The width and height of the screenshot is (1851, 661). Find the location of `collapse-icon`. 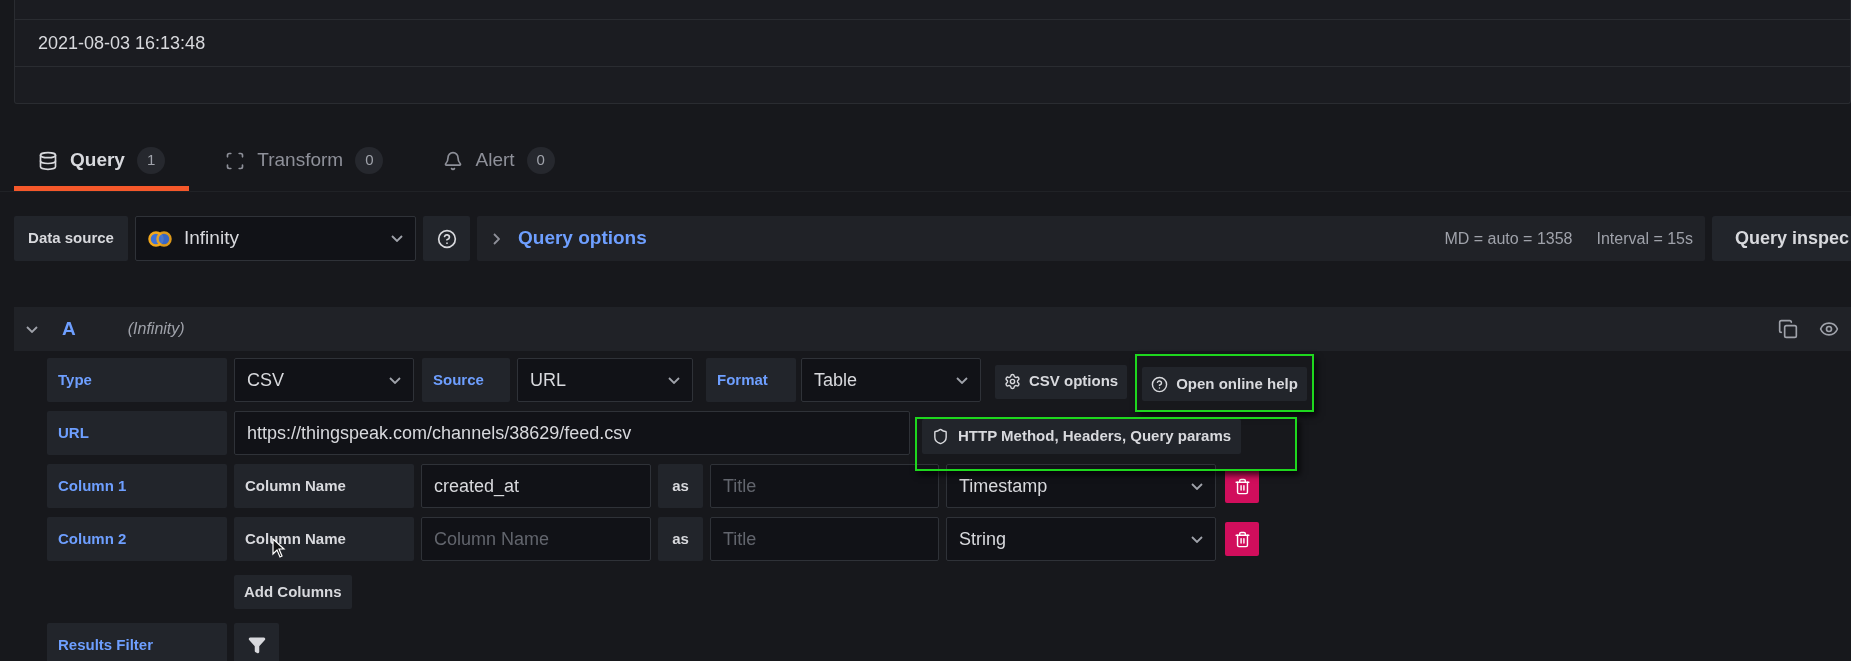

collapse-icon is located at coordinates (32, 329).